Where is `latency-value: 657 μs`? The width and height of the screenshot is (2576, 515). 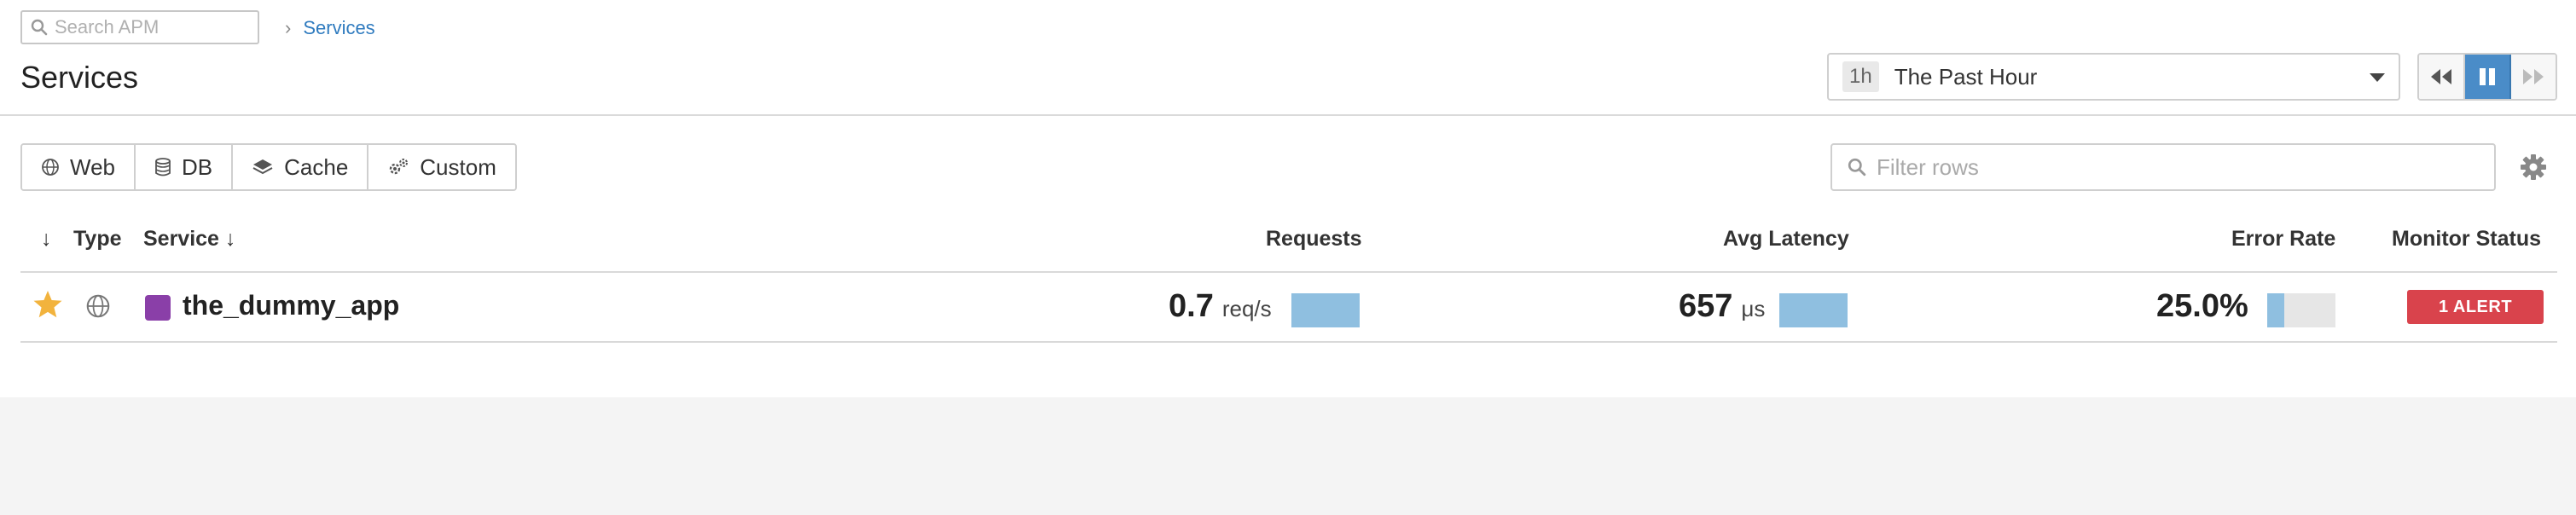
latency-value: 657 μs is located at coordinates (1722, 306).